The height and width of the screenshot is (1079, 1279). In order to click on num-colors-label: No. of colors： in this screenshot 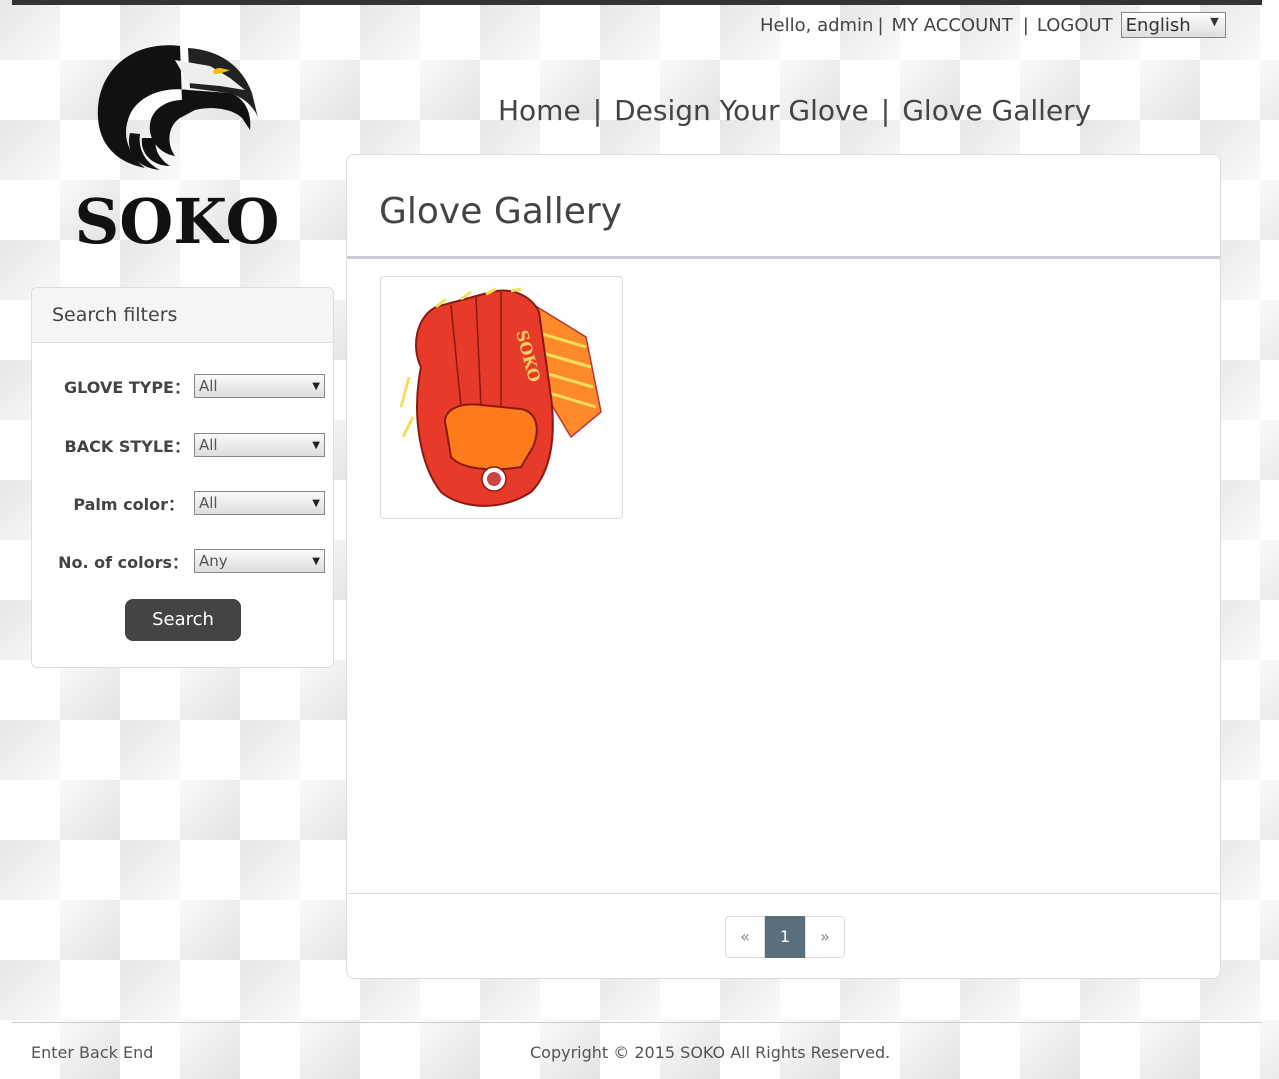, I will do `click(123, 562)`.